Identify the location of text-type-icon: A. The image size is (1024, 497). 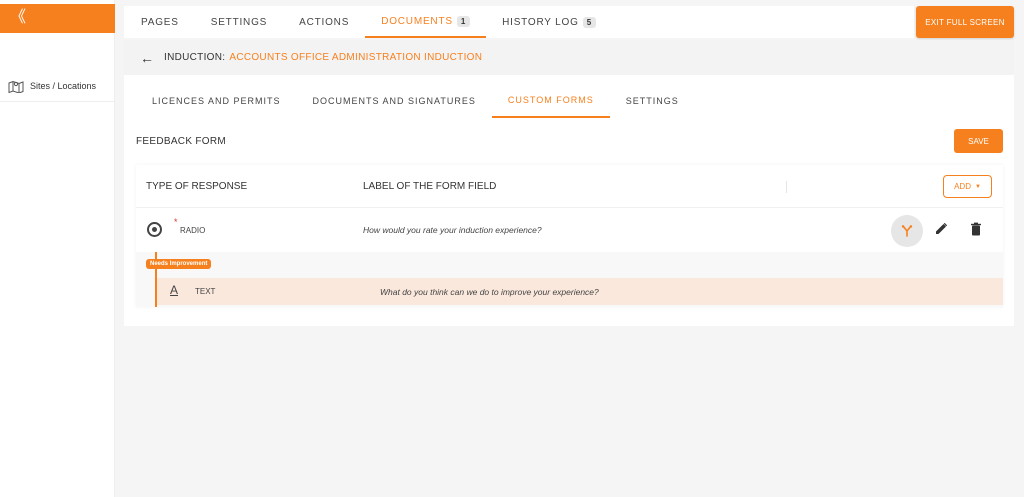
(174, 290).